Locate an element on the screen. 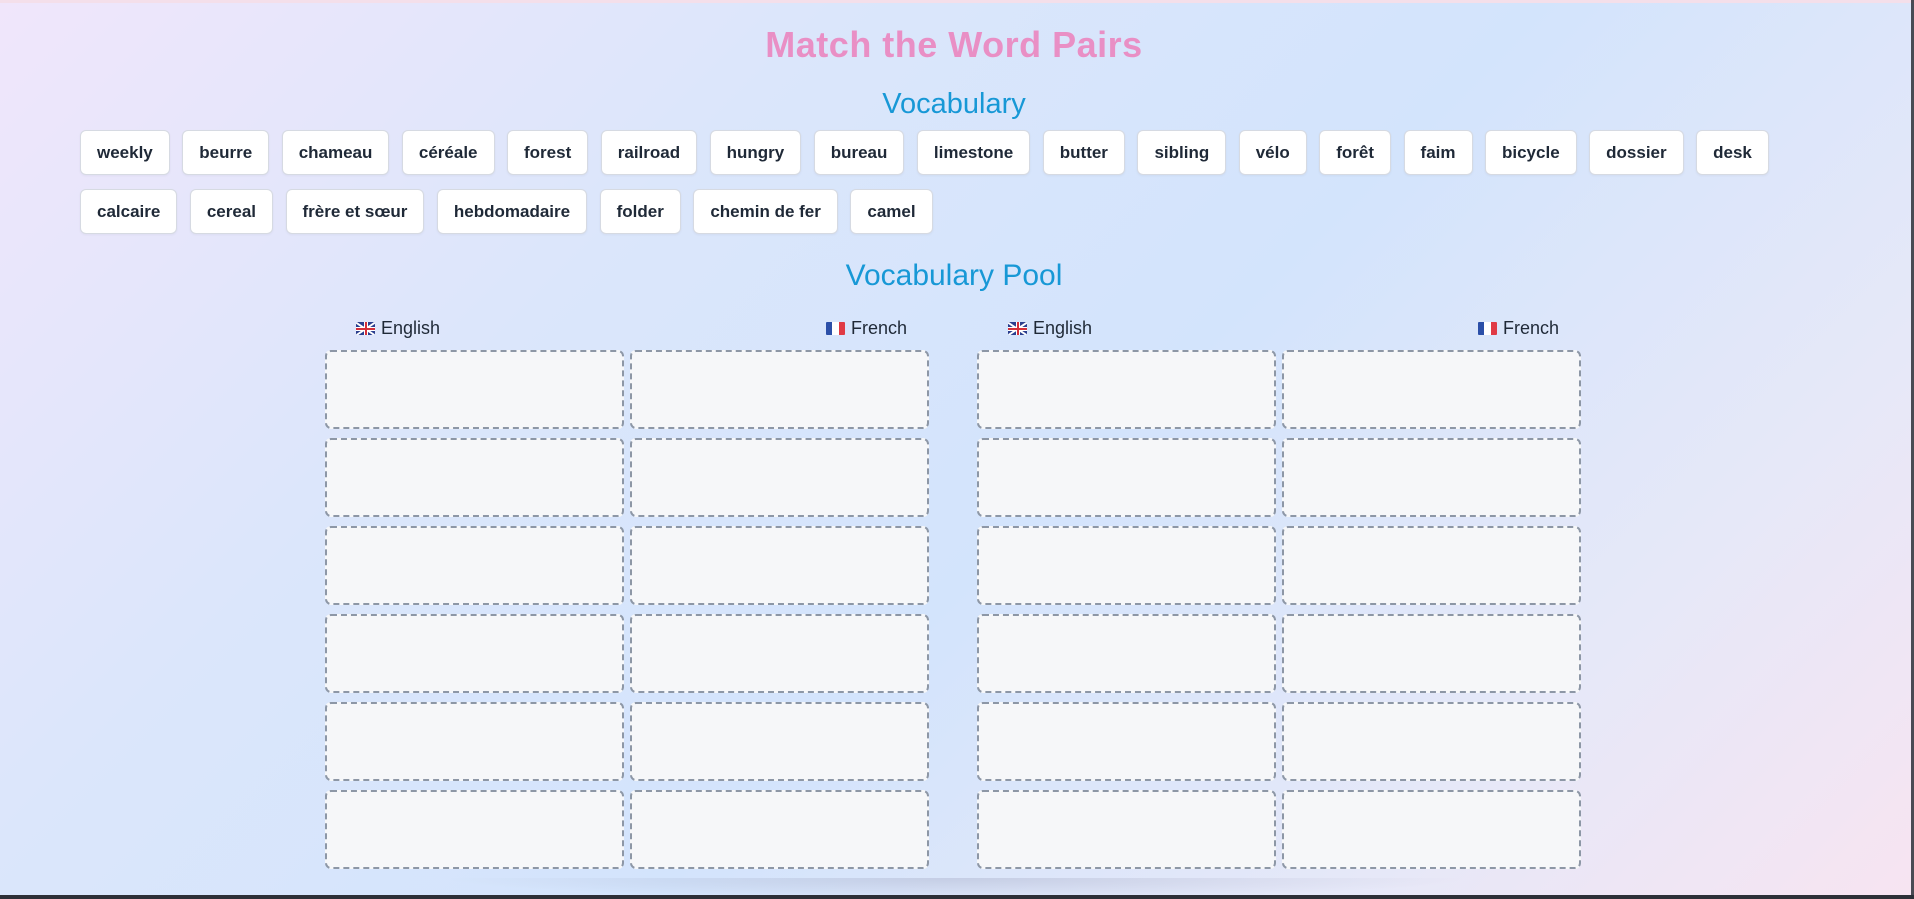 This screenshot has height=899, width=1914. word-tile: dossier is located at coordinates (1636, 152).